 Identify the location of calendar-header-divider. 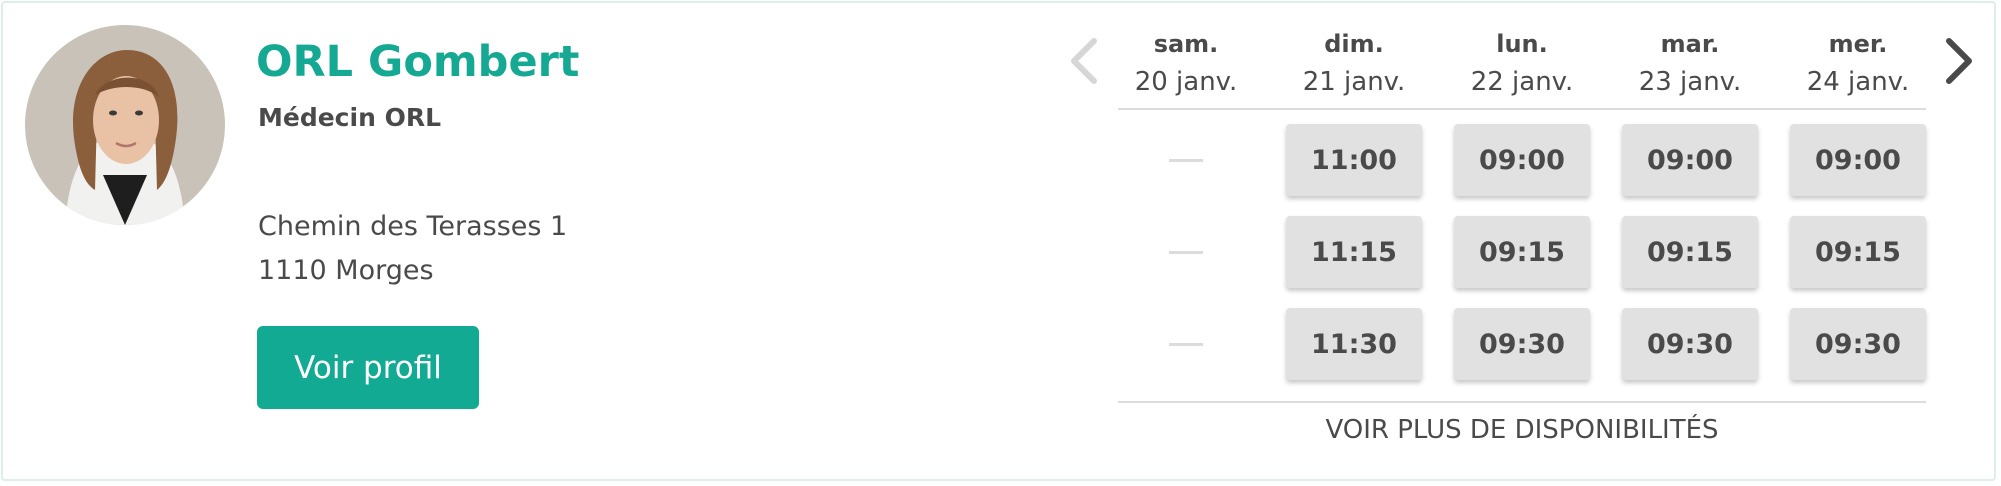
(1522, 109).